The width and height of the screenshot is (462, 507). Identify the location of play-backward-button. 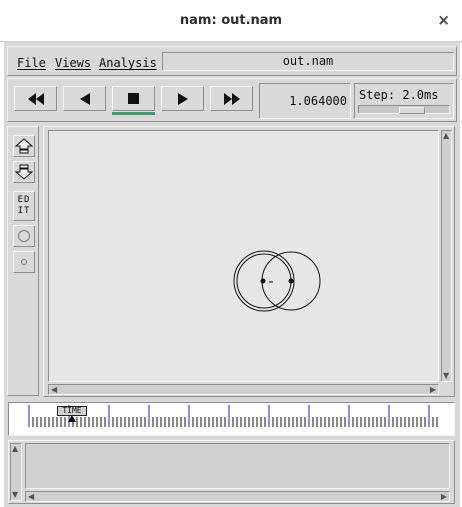
(84, 98).